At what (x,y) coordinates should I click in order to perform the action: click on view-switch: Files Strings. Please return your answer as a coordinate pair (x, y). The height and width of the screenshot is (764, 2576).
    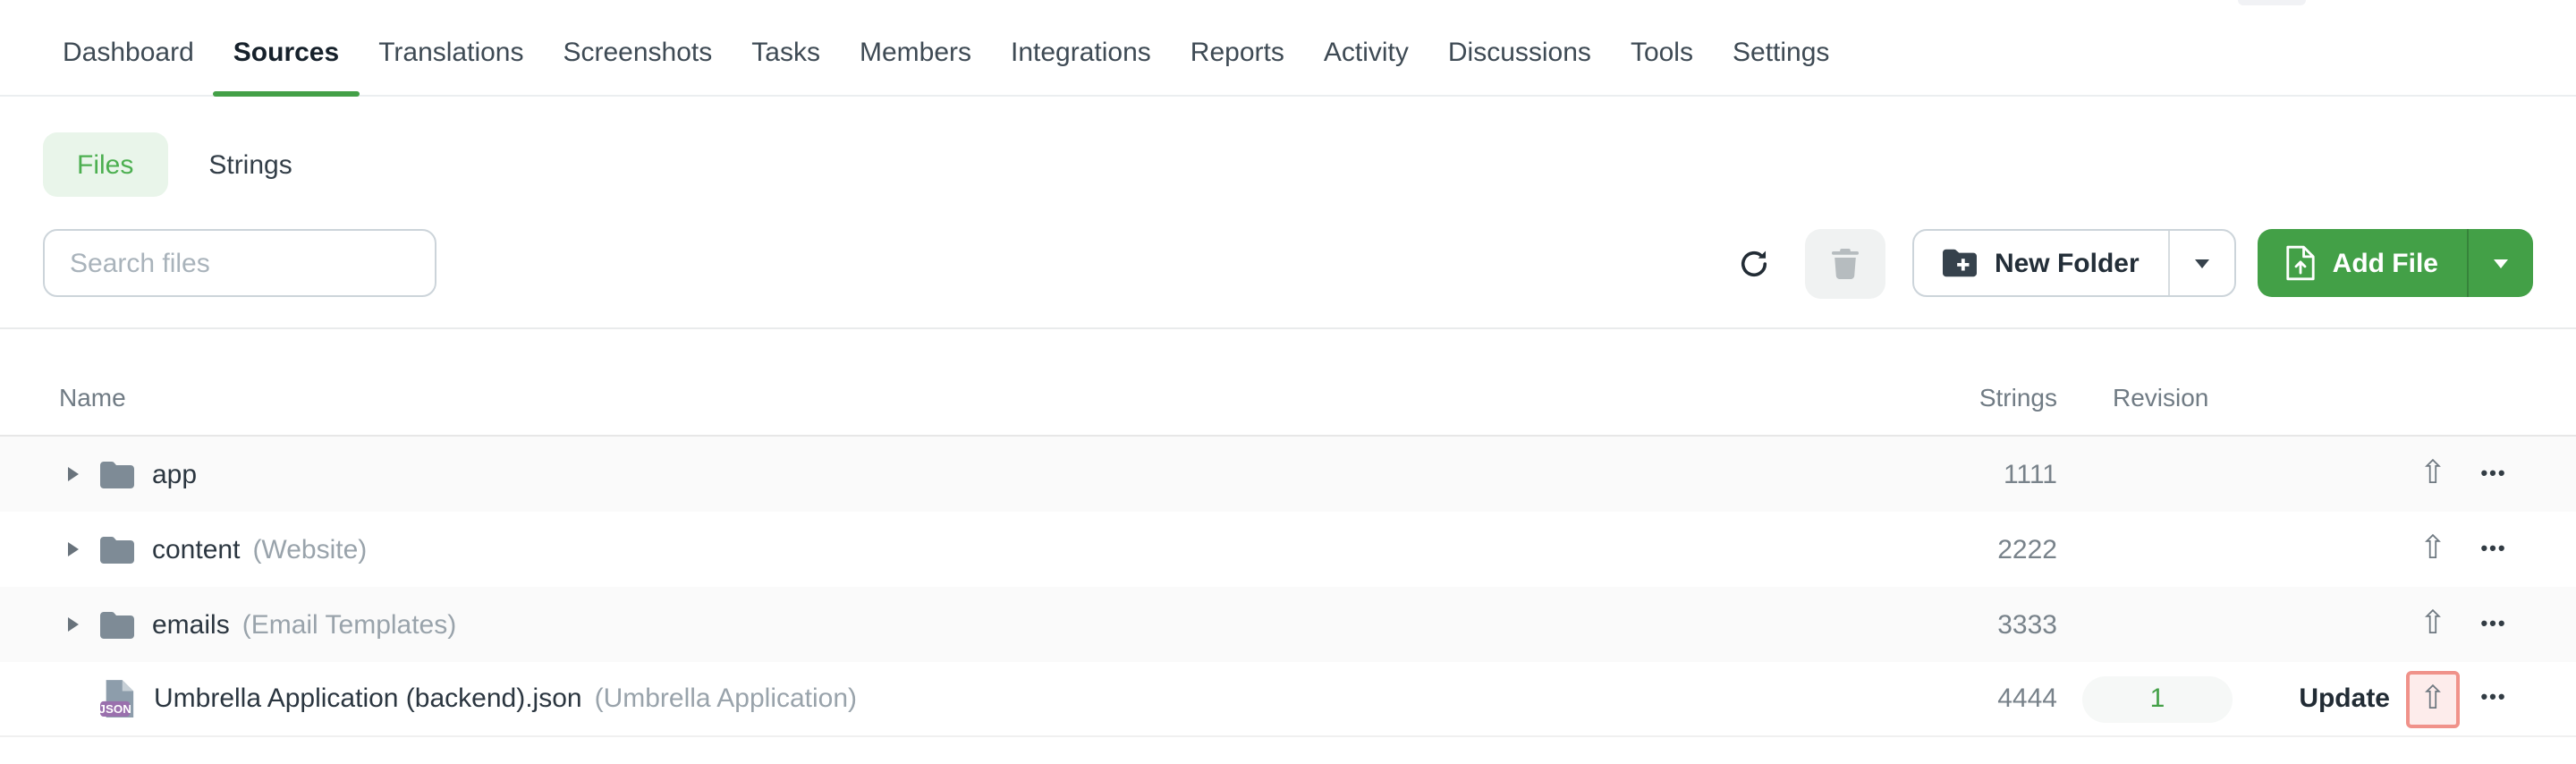
    Looking at the image, I should click on (1309, 164).